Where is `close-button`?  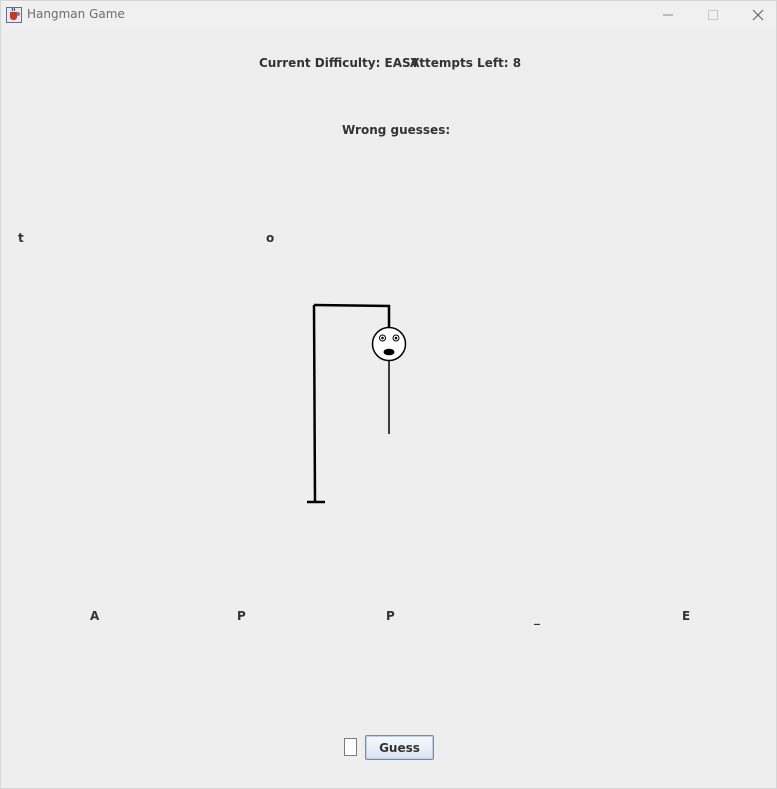 close-button is located at coordinates (756, 15).